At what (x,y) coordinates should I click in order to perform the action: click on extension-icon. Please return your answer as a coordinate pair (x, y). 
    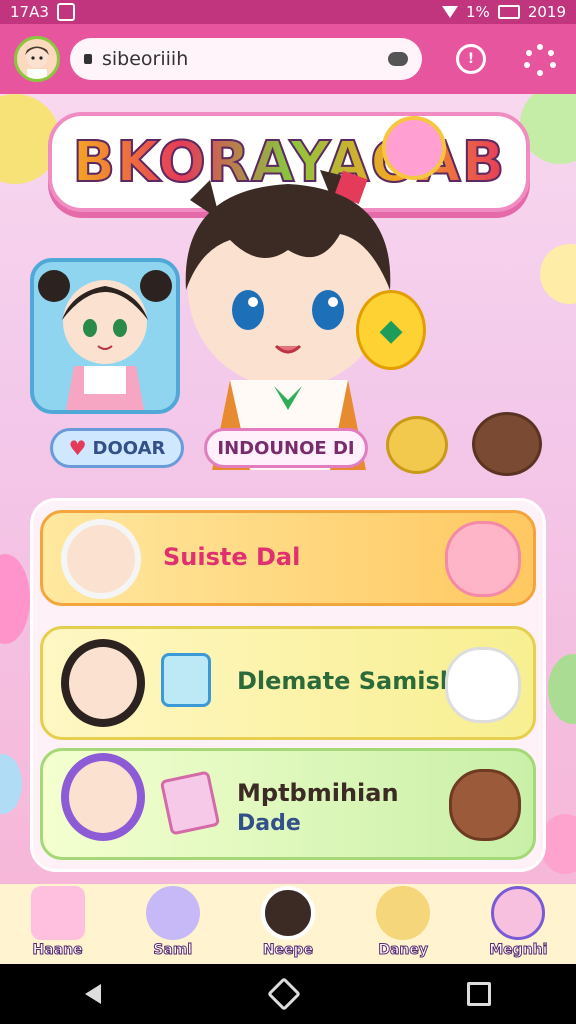
    Looking at the image, I should click on (398, 59).